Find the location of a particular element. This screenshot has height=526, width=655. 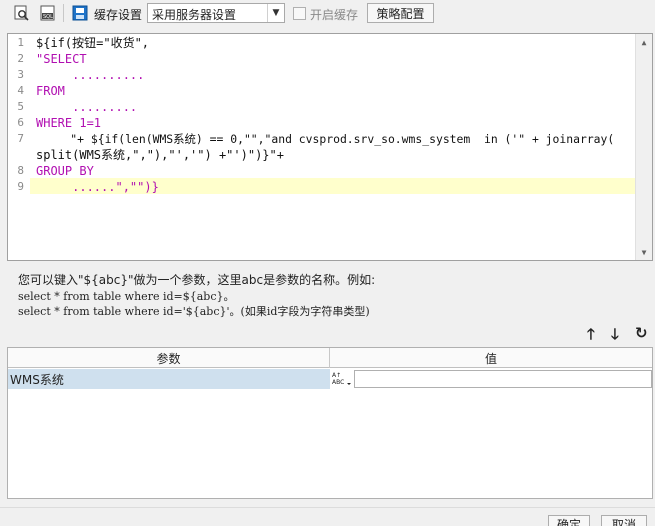

cache-settings-select: 采用服务器设置 ▼ is located at coordinates (216, 13).